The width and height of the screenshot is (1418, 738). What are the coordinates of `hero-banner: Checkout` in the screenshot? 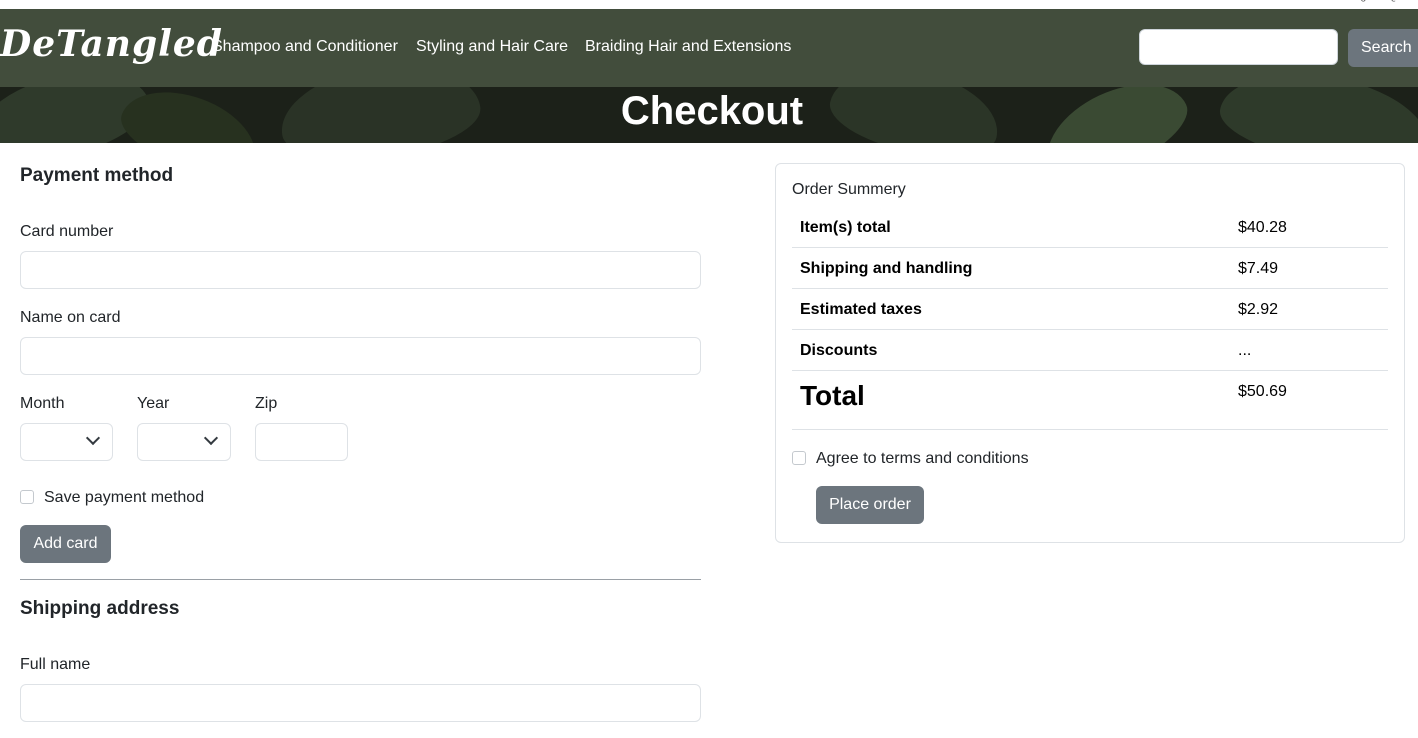 It's located at (709, 115).